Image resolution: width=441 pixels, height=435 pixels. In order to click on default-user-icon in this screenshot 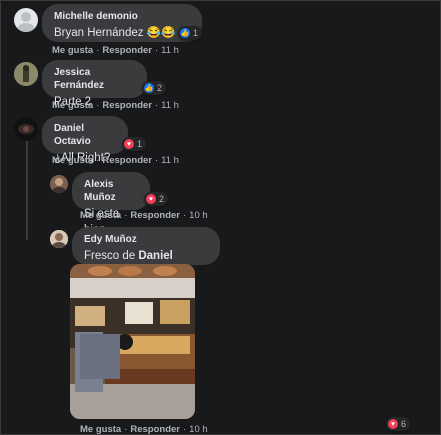, I will do `click(26, 22)`.